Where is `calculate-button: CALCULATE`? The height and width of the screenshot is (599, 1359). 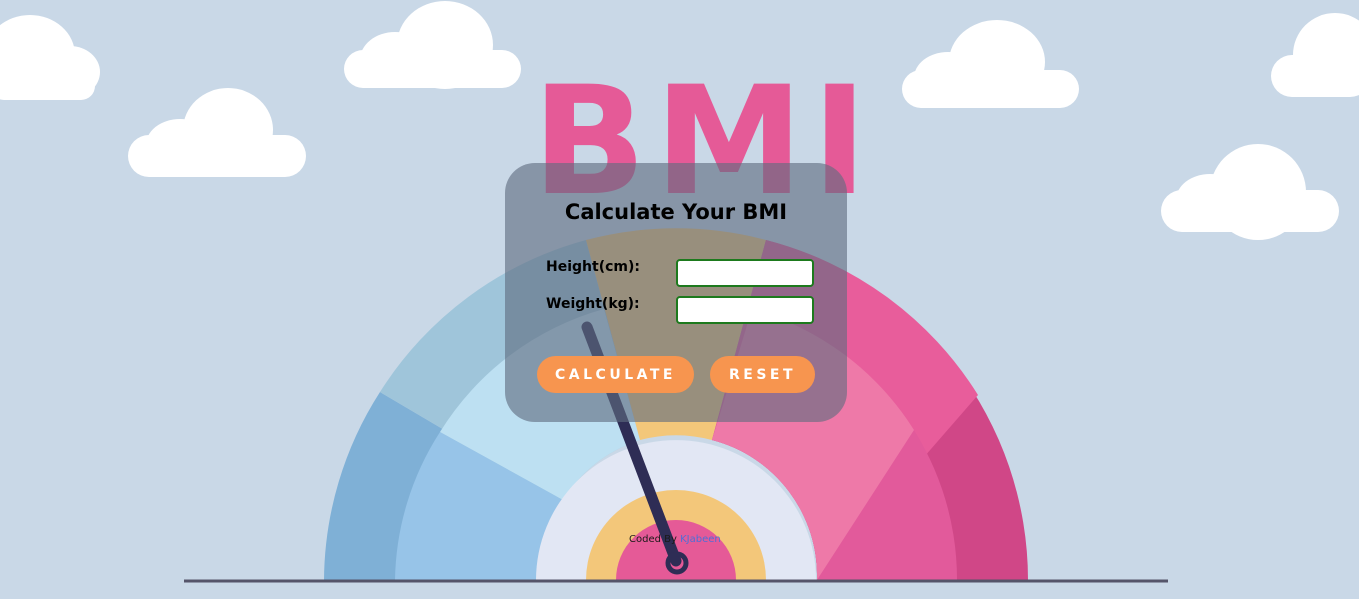
calculate-button: CALCULATE is located at coordinates (615, 374).